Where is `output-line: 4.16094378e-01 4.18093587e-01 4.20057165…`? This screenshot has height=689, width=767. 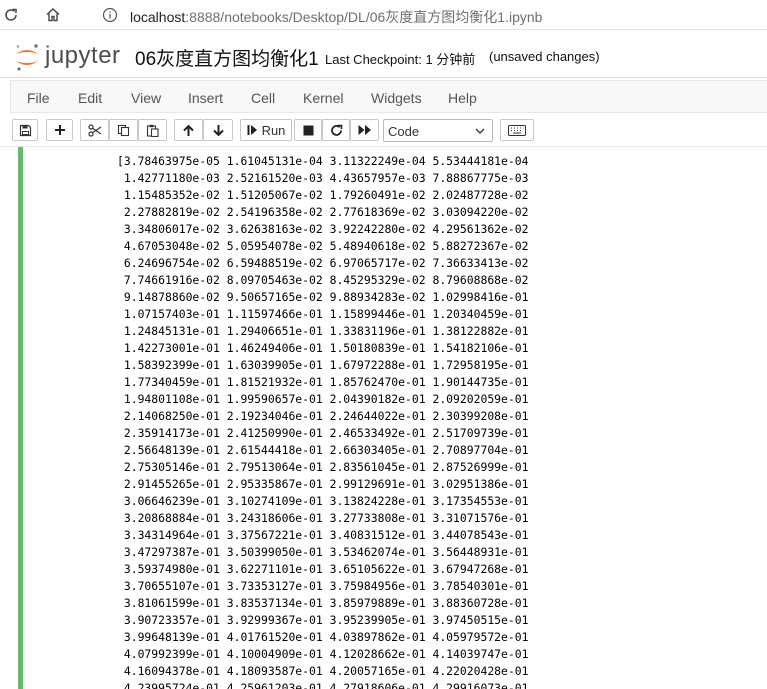 output-line: 4.16094378e-01 4.18093587e-01 4.20057165… is located at coordinates (323, 671).